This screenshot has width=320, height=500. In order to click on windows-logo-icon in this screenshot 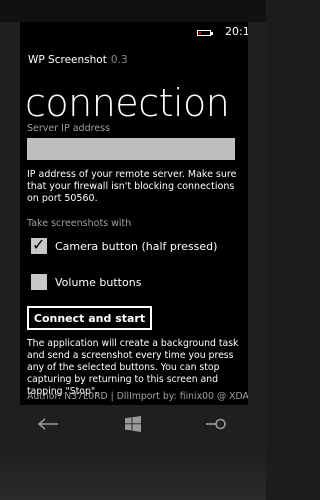, I will do `click(133, 424)`.